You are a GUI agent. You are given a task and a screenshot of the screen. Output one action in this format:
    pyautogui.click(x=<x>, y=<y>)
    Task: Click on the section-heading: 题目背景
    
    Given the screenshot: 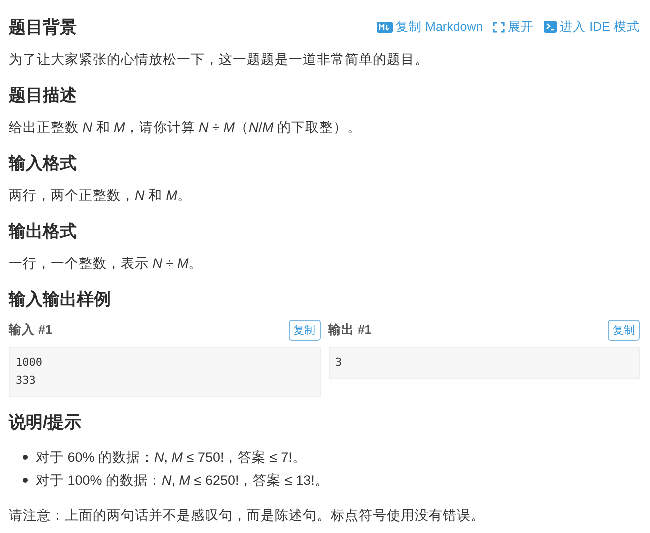 What is the action you would take?
    pyautogui.click(x=43, y=27)
    